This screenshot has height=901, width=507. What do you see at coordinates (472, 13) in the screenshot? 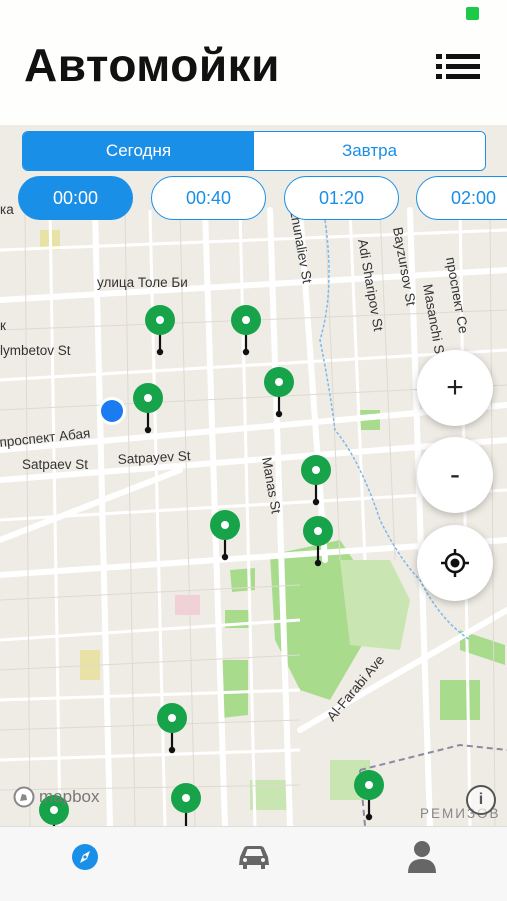
I see `battery-icon` at bounding box center [472, 13].